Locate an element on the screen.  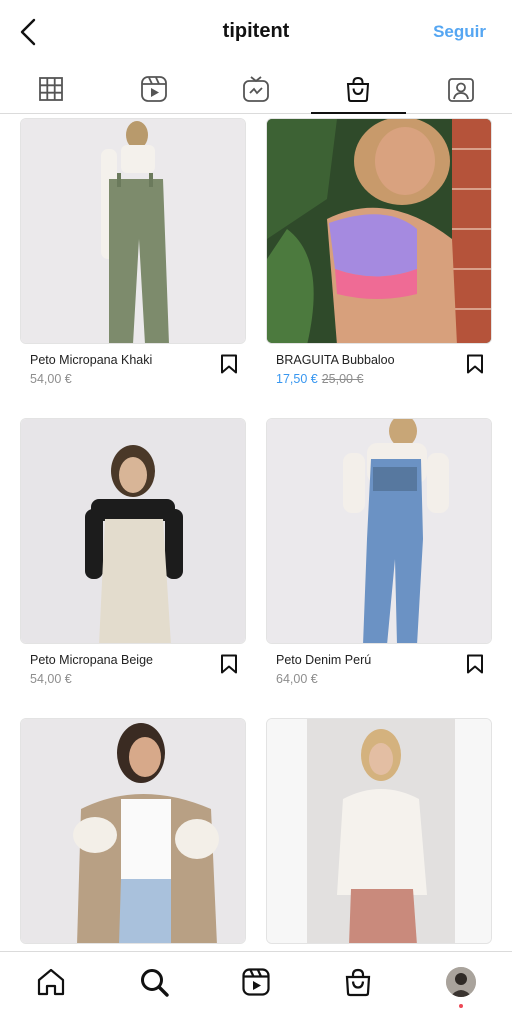
notification-dot is located at coordinates (460, 1006).